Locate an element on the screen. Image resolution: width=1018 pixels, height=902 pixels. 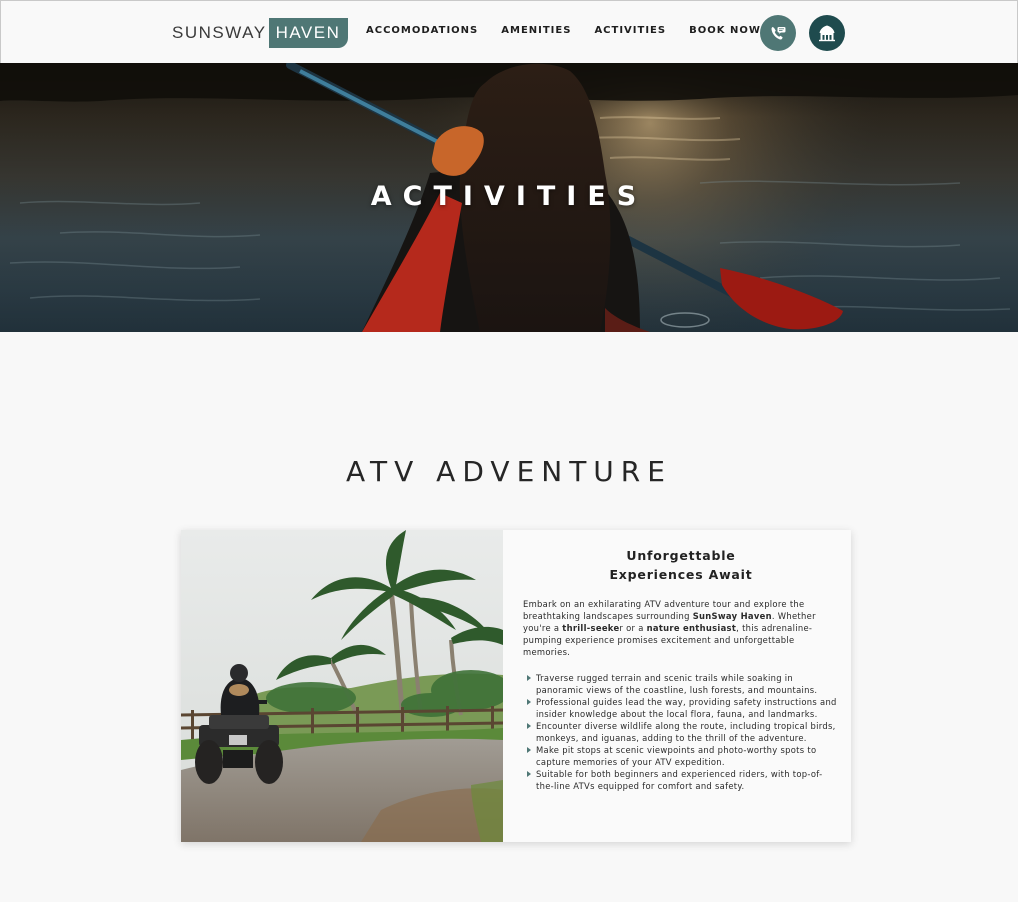
home-button is located at coordinates (827, 33).